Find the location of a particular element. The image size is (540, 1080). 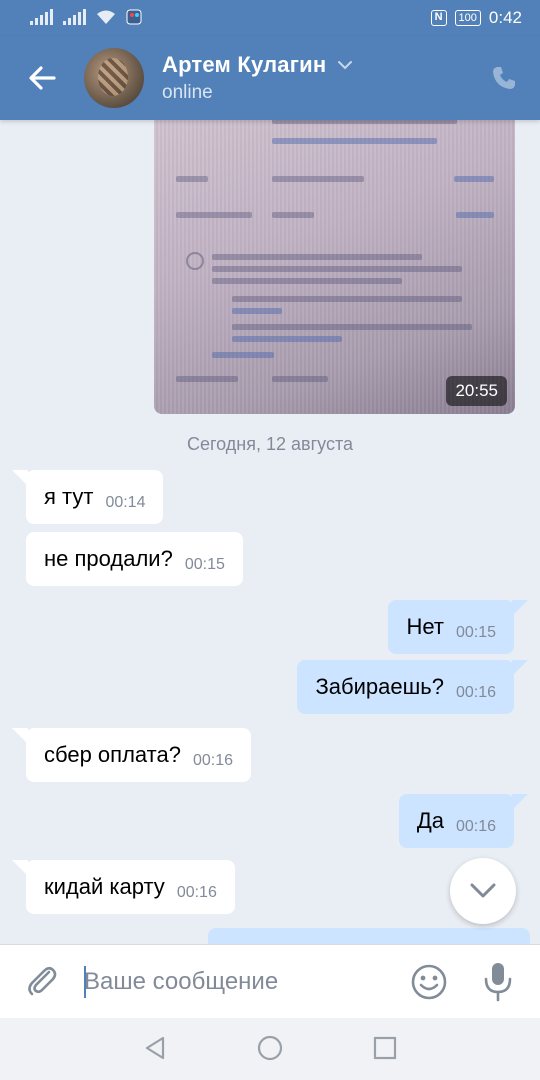

contact-name: Артем Кулагин is located at coordinates (244, 65).